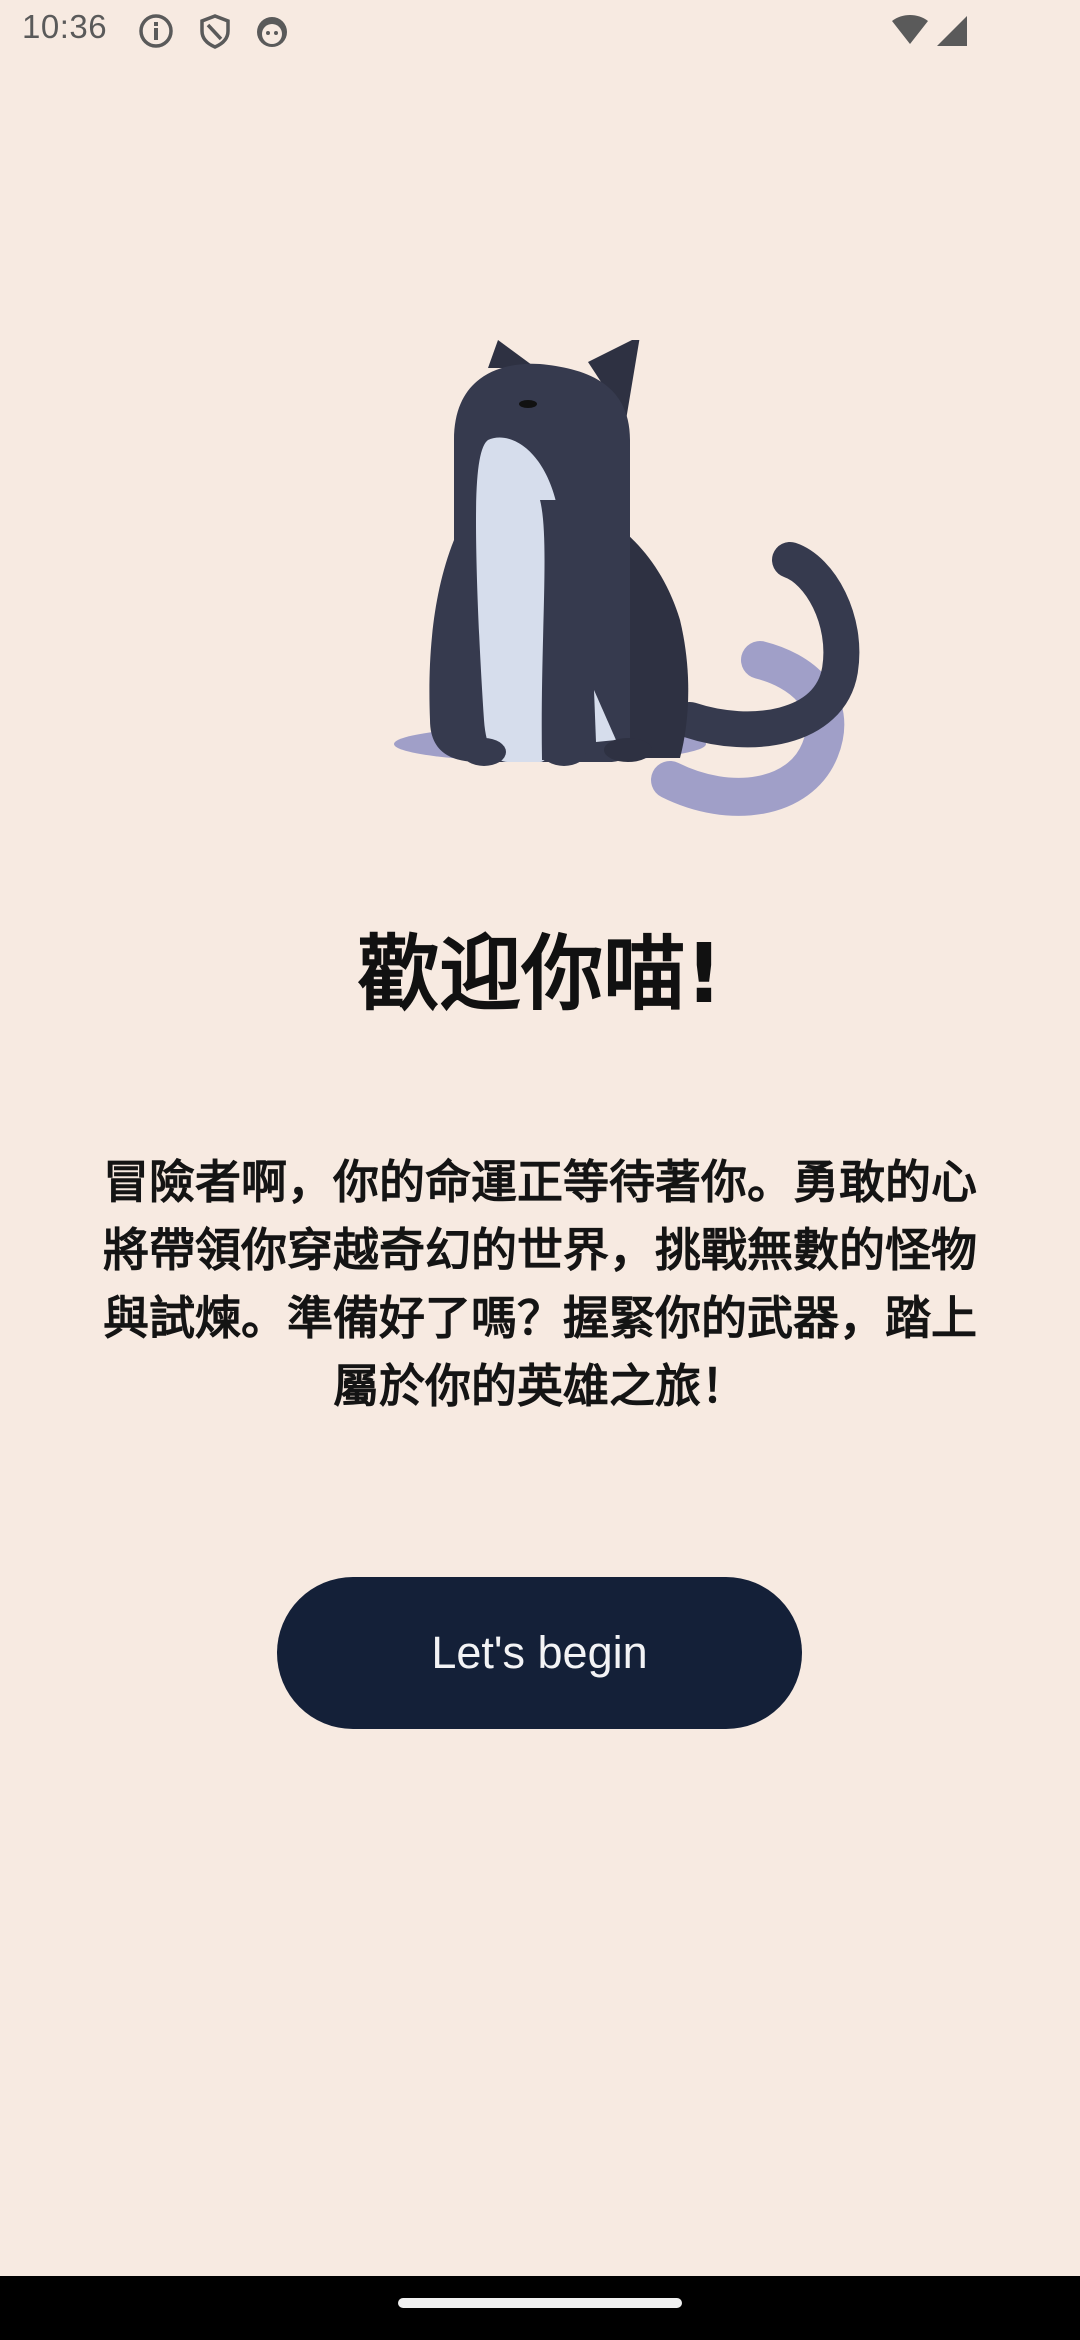  I want to click on info-icon, so click(156, 31).